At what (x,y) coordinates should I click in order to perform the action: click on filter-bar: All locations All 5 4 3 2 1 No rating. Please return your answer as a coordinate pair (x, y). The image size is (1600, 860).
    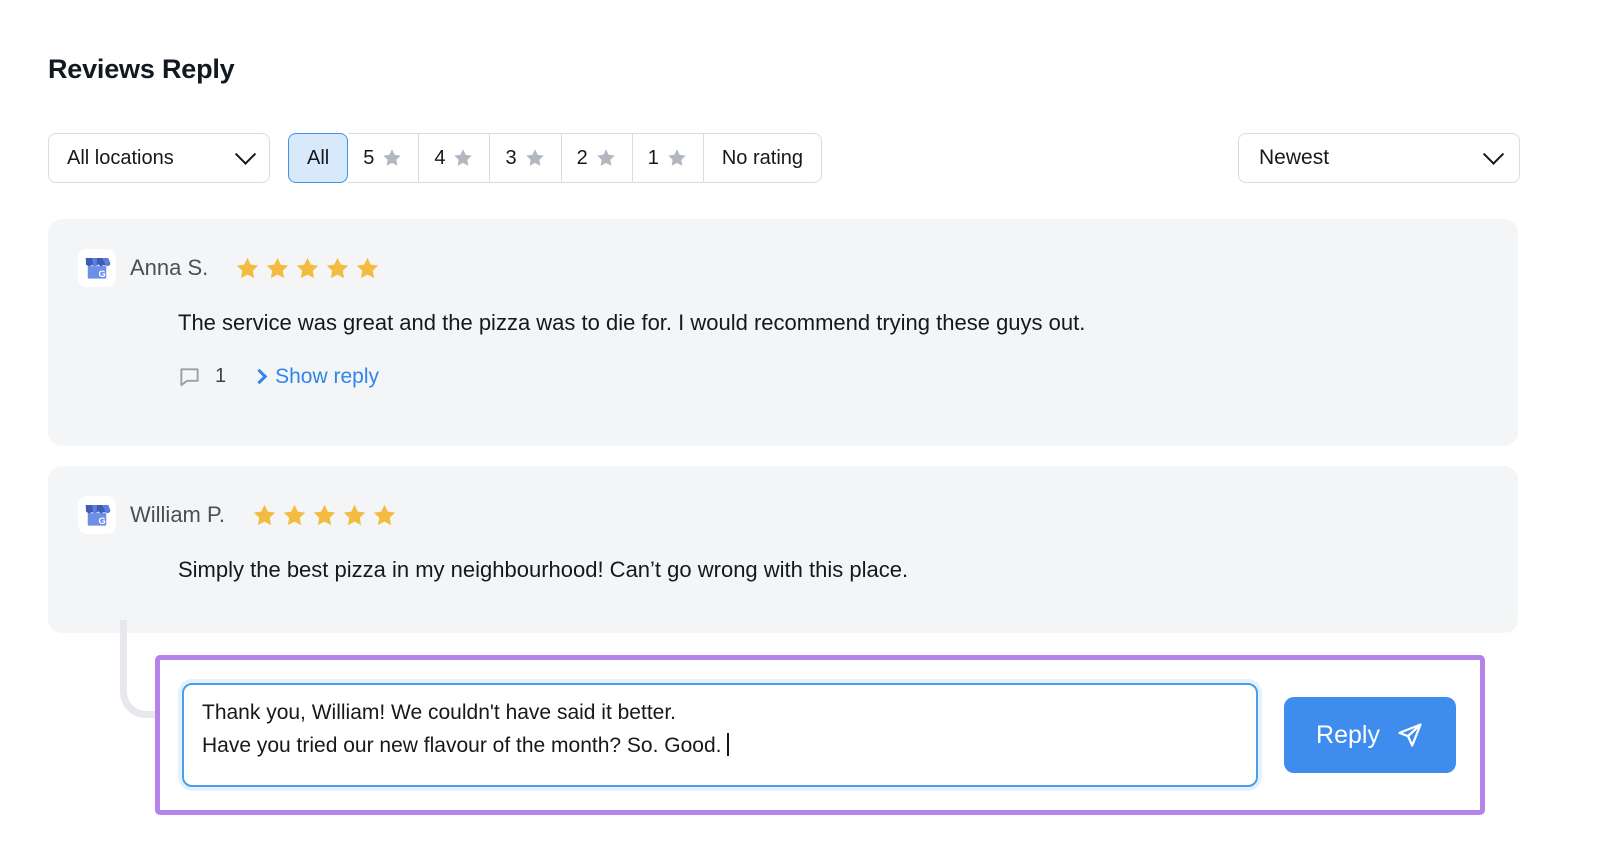
    Looking at the image, I should click on (435, 158).